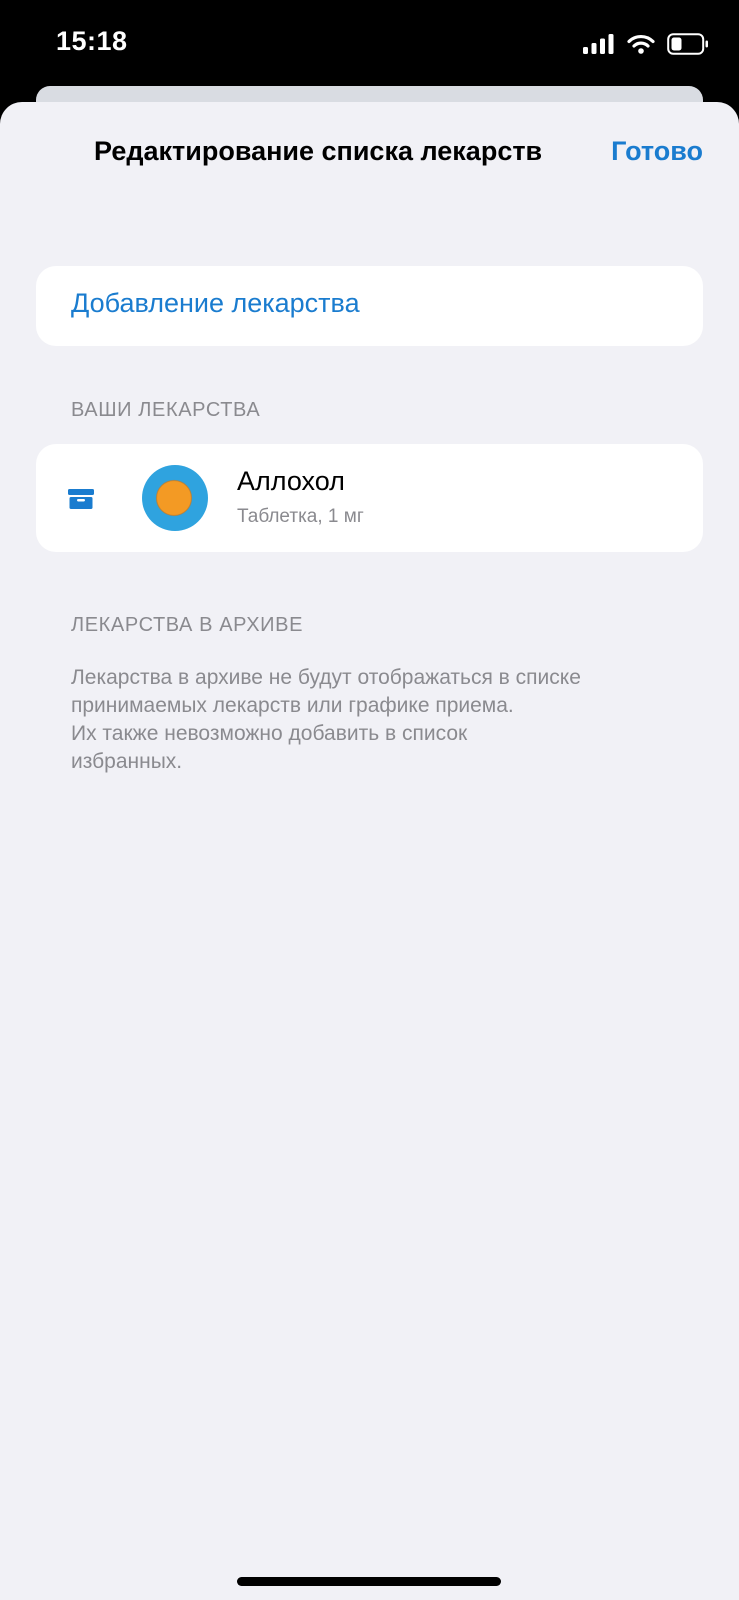  What do you see at coordinates (657, 151) in the screenshot?
I see `done-button: Готово` at bounding box center [657, 151].